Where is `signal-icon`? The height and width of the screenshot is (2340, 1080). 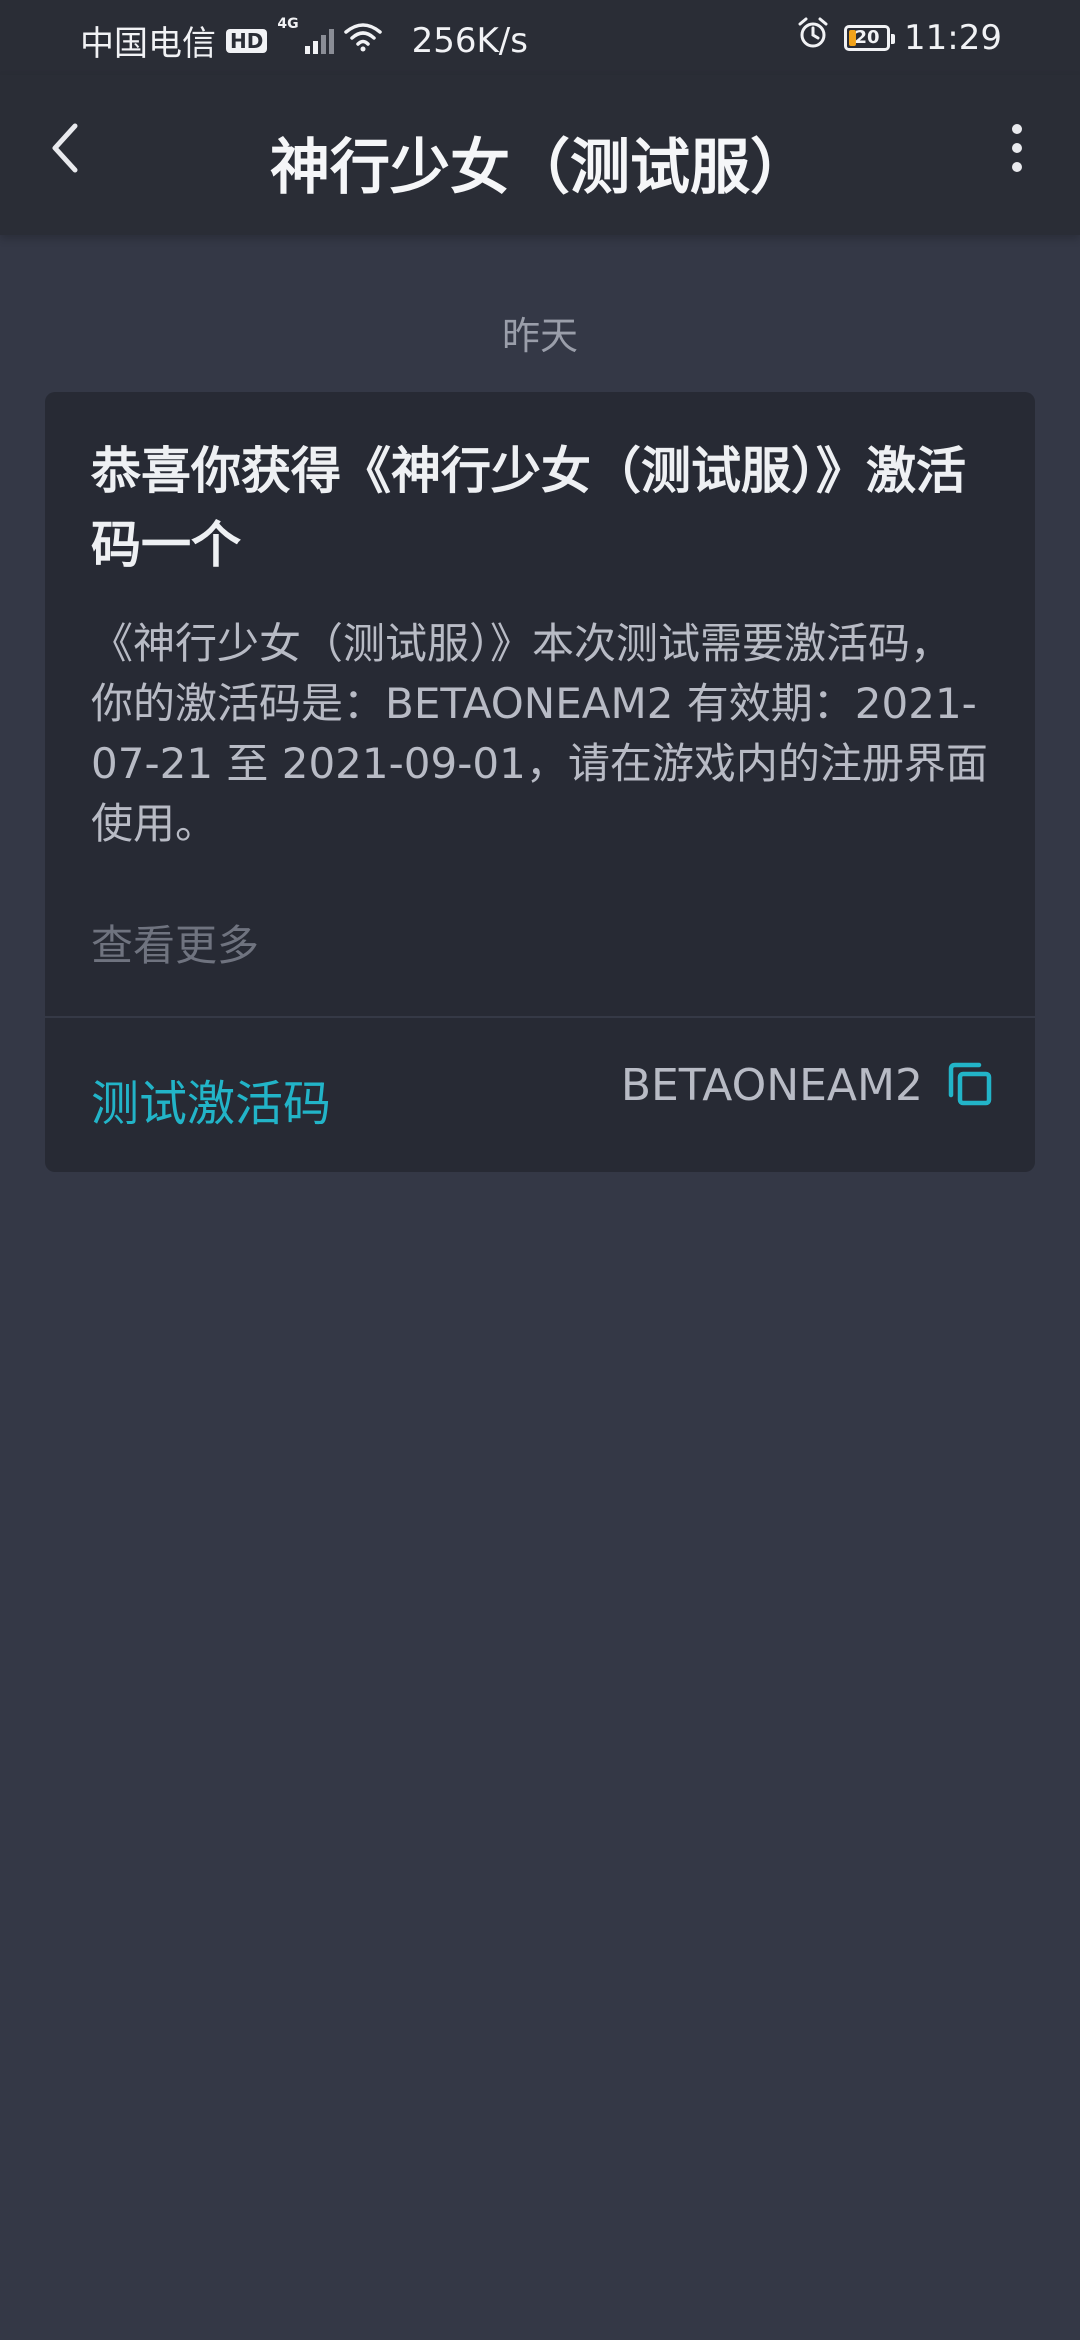 signal-icon is located at coordinates (319, 41).